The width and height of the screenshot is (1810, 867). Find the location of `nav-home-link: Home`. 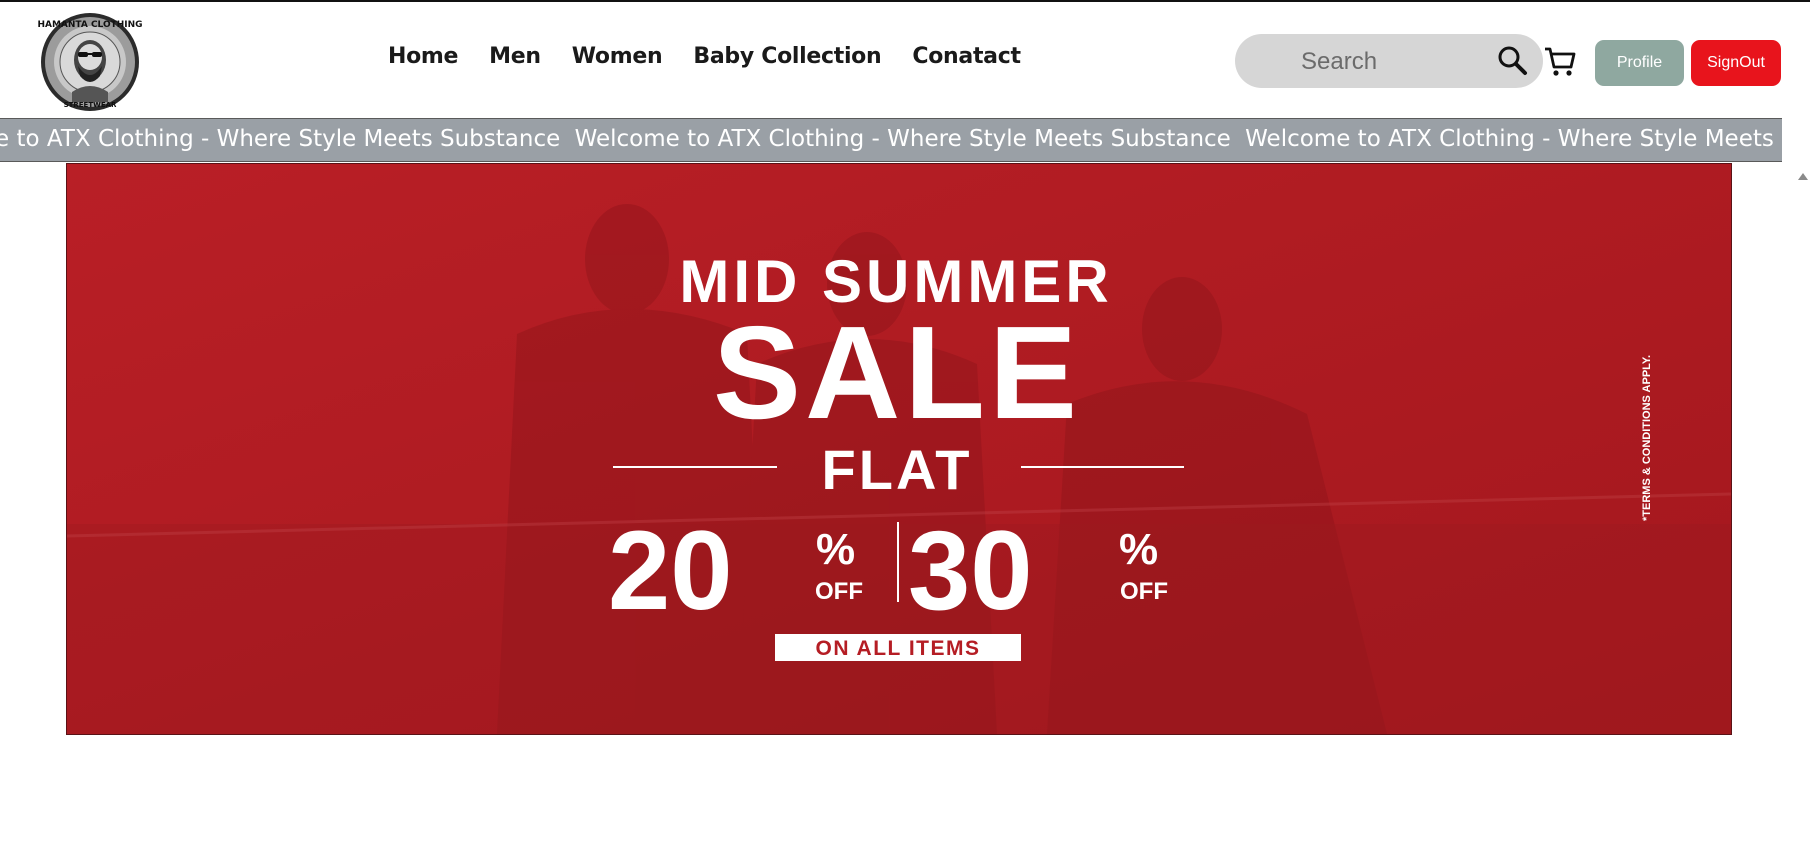

nav-home-link: Home is located at coordinates (423, 56).